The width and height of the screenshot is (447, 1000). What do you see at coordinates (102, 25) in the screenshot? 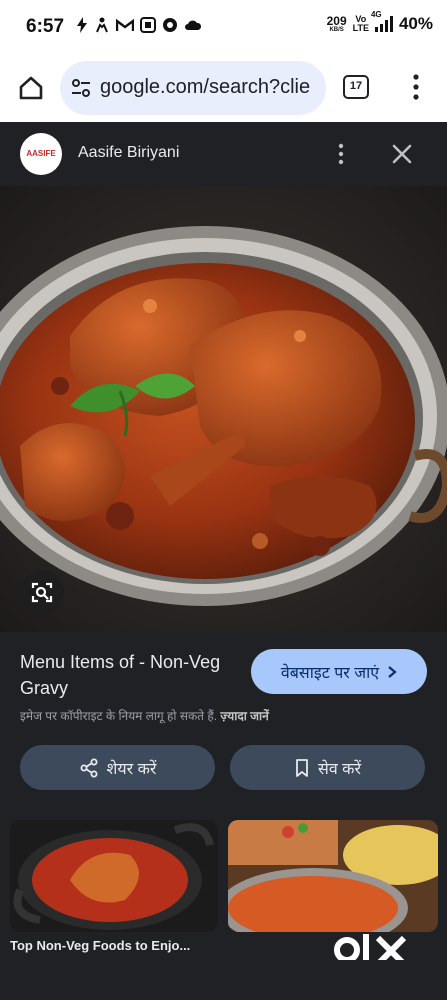
I see `person-walk-icon` at bounding box center [102, 25].